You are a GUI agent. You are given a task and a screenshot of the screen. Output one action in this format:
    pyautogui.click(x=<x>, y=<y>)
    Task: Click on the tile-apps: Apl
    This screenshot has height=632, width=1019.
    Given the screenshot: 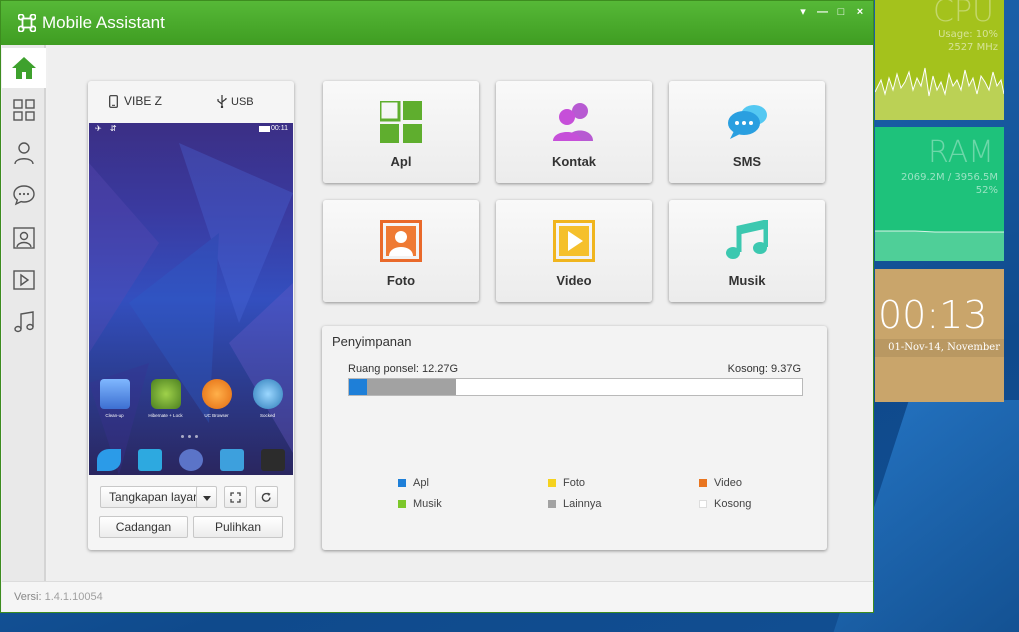 What is the action you would take?
    pyautogui.click(x=401, y=132)
    